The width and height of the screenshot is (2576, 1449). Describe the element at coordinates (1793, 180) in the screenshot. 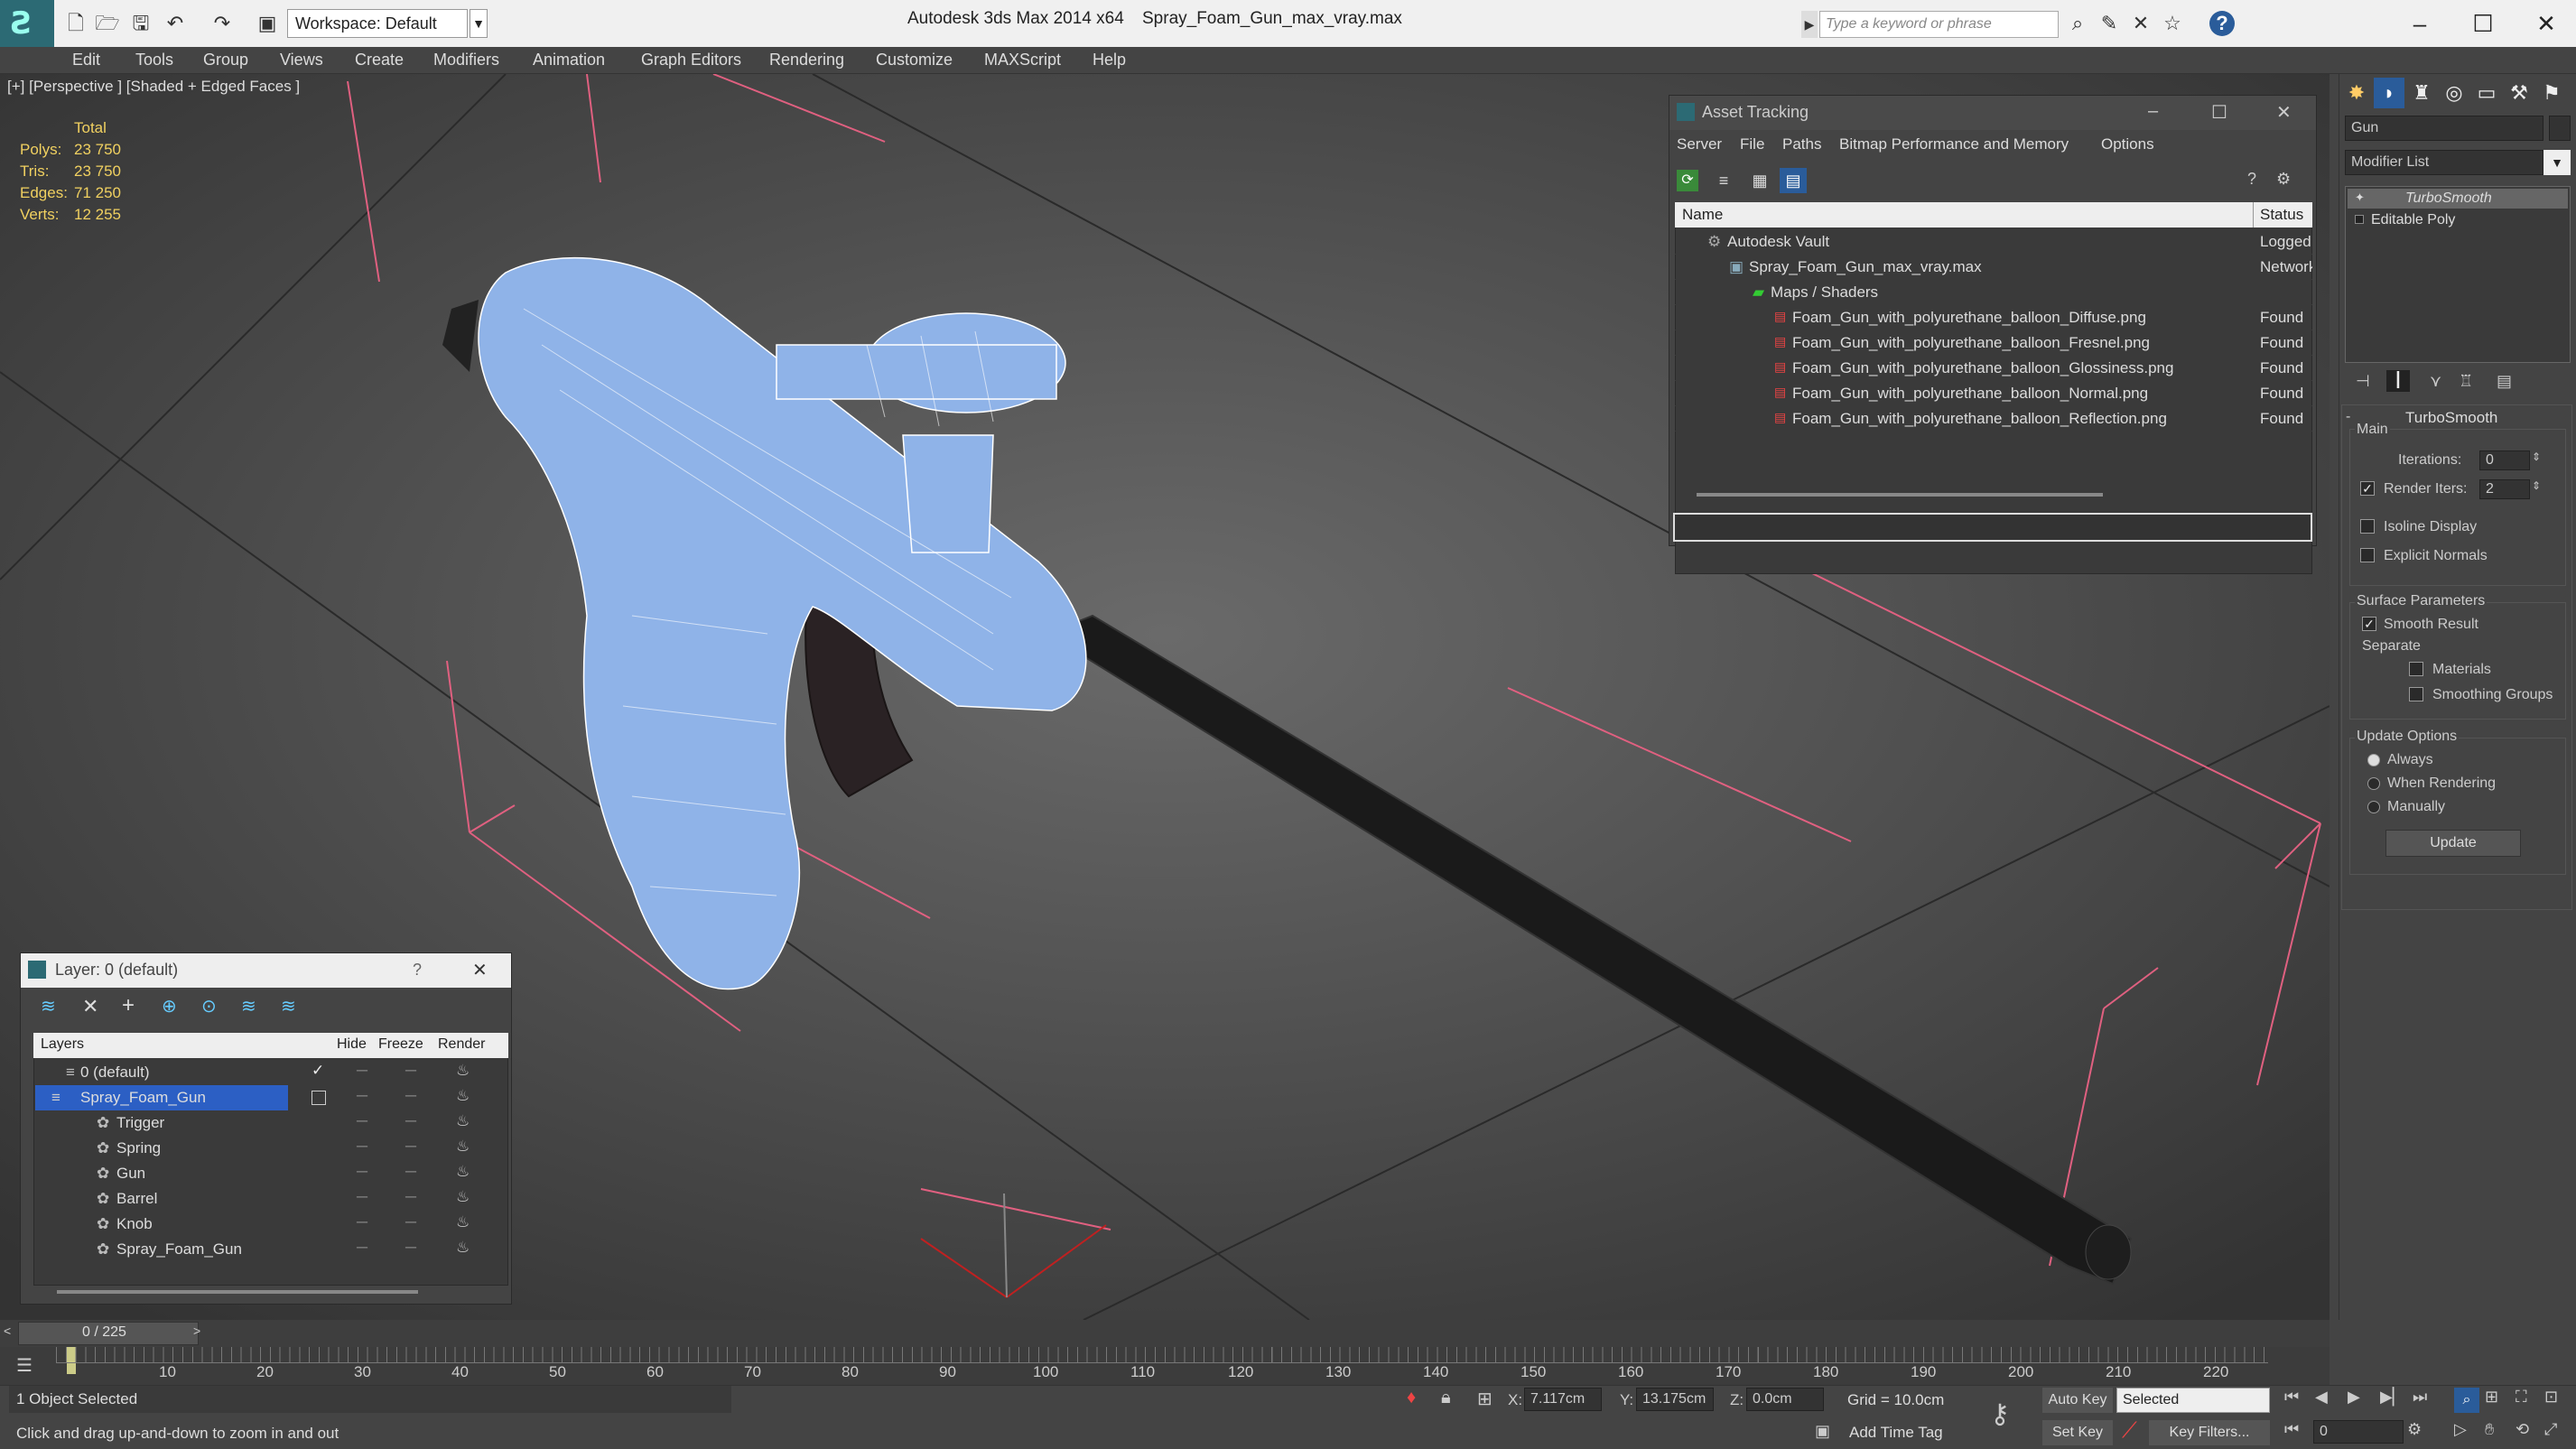

I see `table-view-icon: ▤` at that location.